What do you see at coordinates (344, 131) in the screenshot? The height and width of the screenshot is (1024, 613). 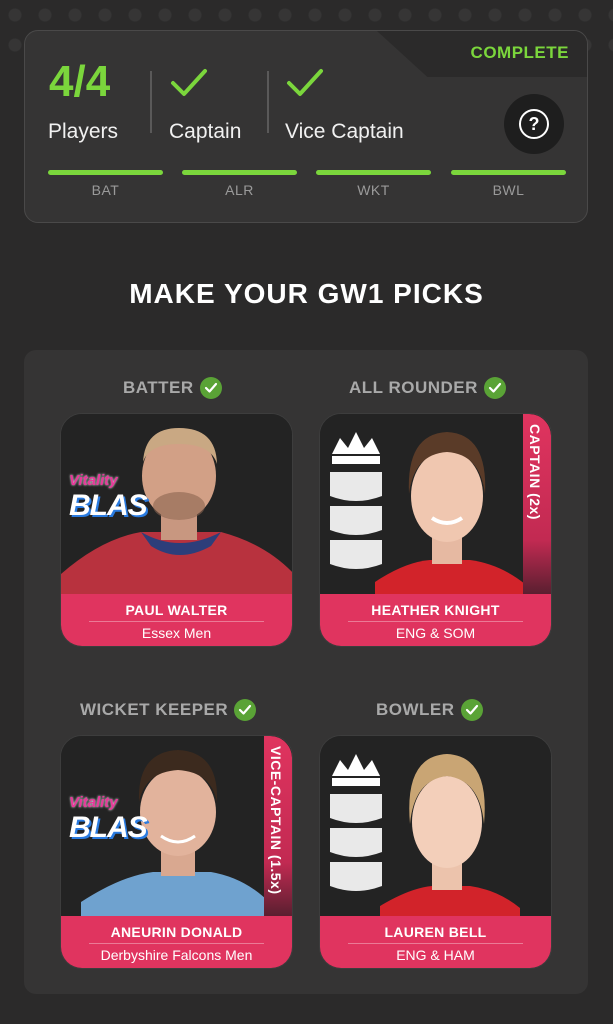 I see `vice-captain-label: Vice Captain` at bounding box center [344, 131].